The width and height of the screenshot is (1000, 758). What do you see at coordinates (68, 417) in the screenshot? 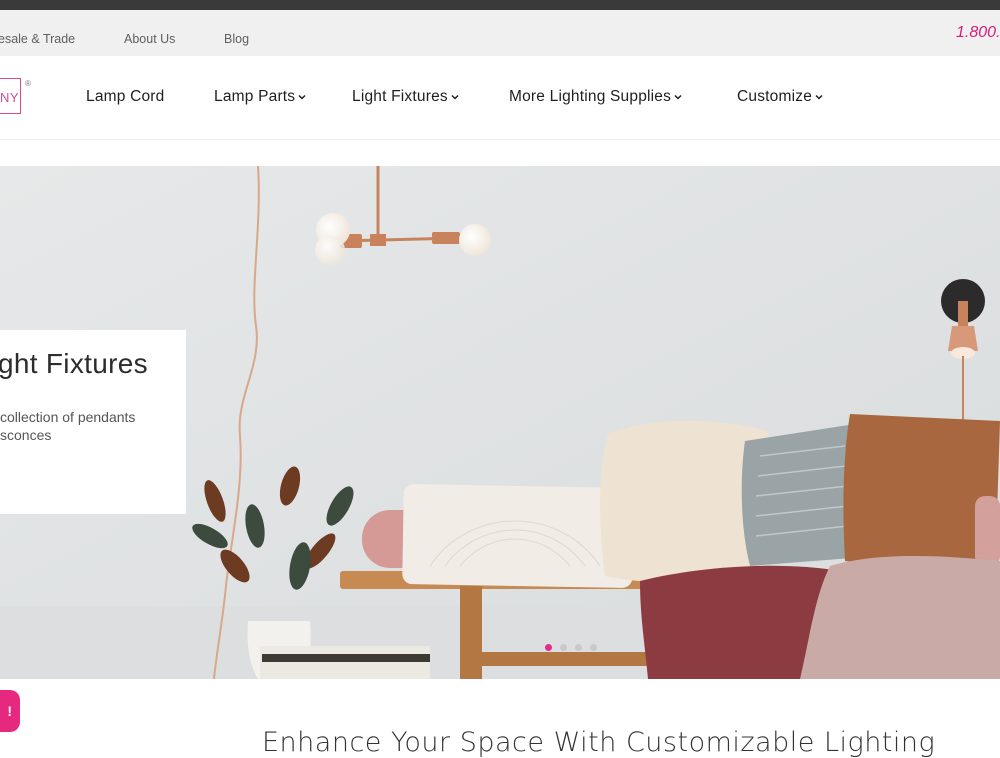
I see `hero-description-line: collection of pendants` at bounding box center [68, 417].